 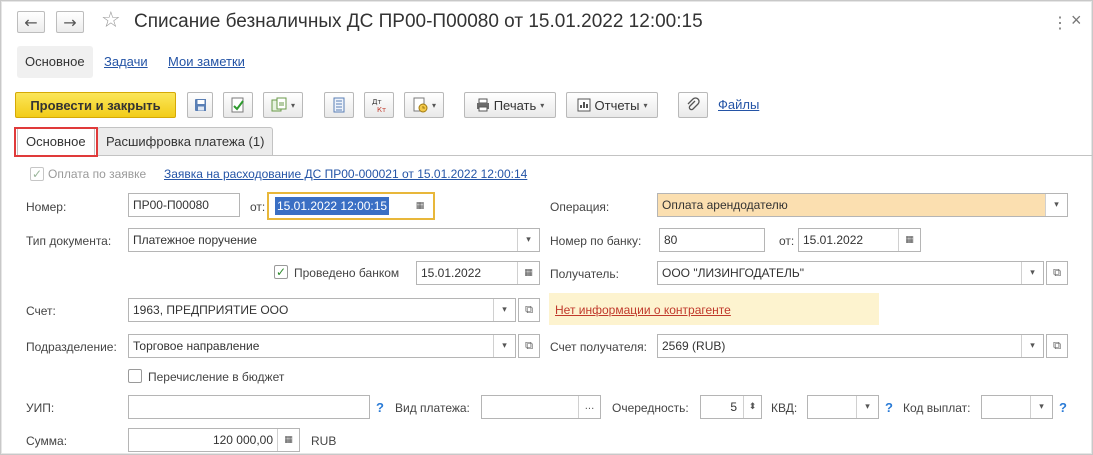 What do you see at coordinates (322, 346) in the screenshot?
I see `division-field: Торговое направление ▾` at bounding box center [322, 346].